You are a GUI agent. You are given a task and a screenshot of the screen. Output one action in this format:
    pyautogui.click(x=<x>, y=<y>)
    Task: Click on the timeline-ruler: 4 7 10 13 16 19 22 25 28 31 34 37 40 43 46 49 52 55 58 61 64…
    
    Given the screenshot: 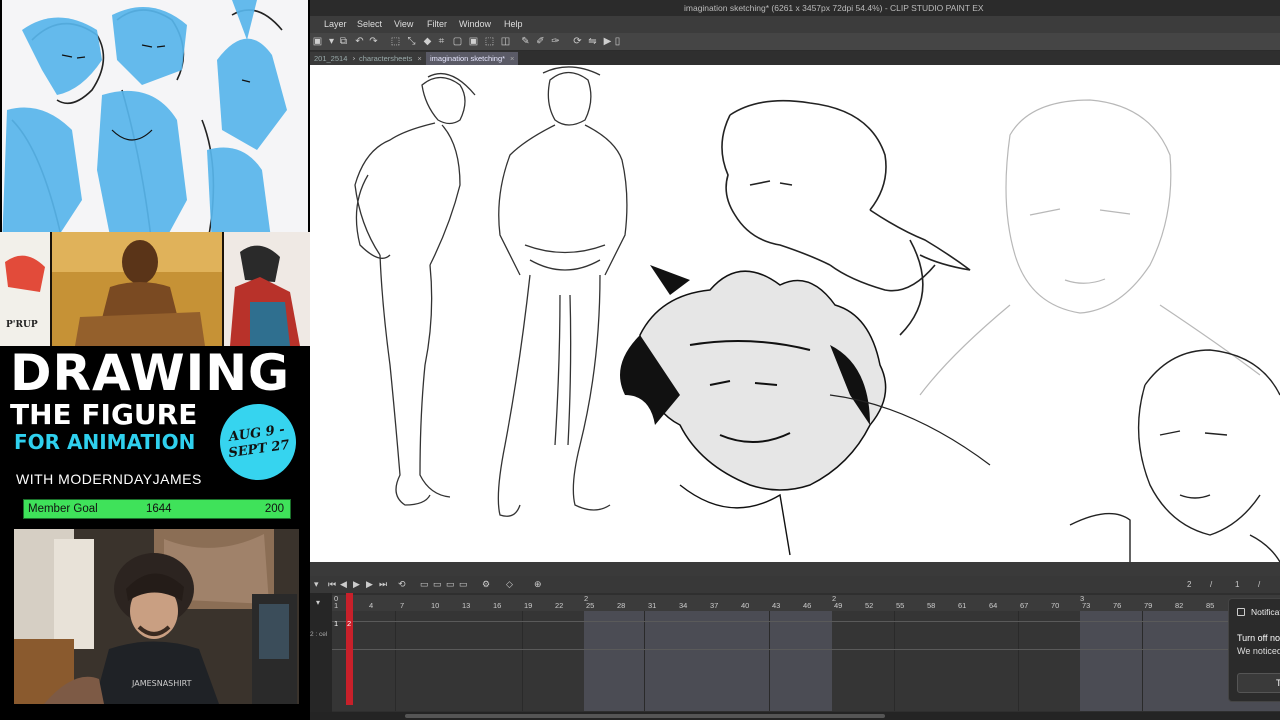 What is the action you would take?
    pyautogui.click(x=806, y=602)
    